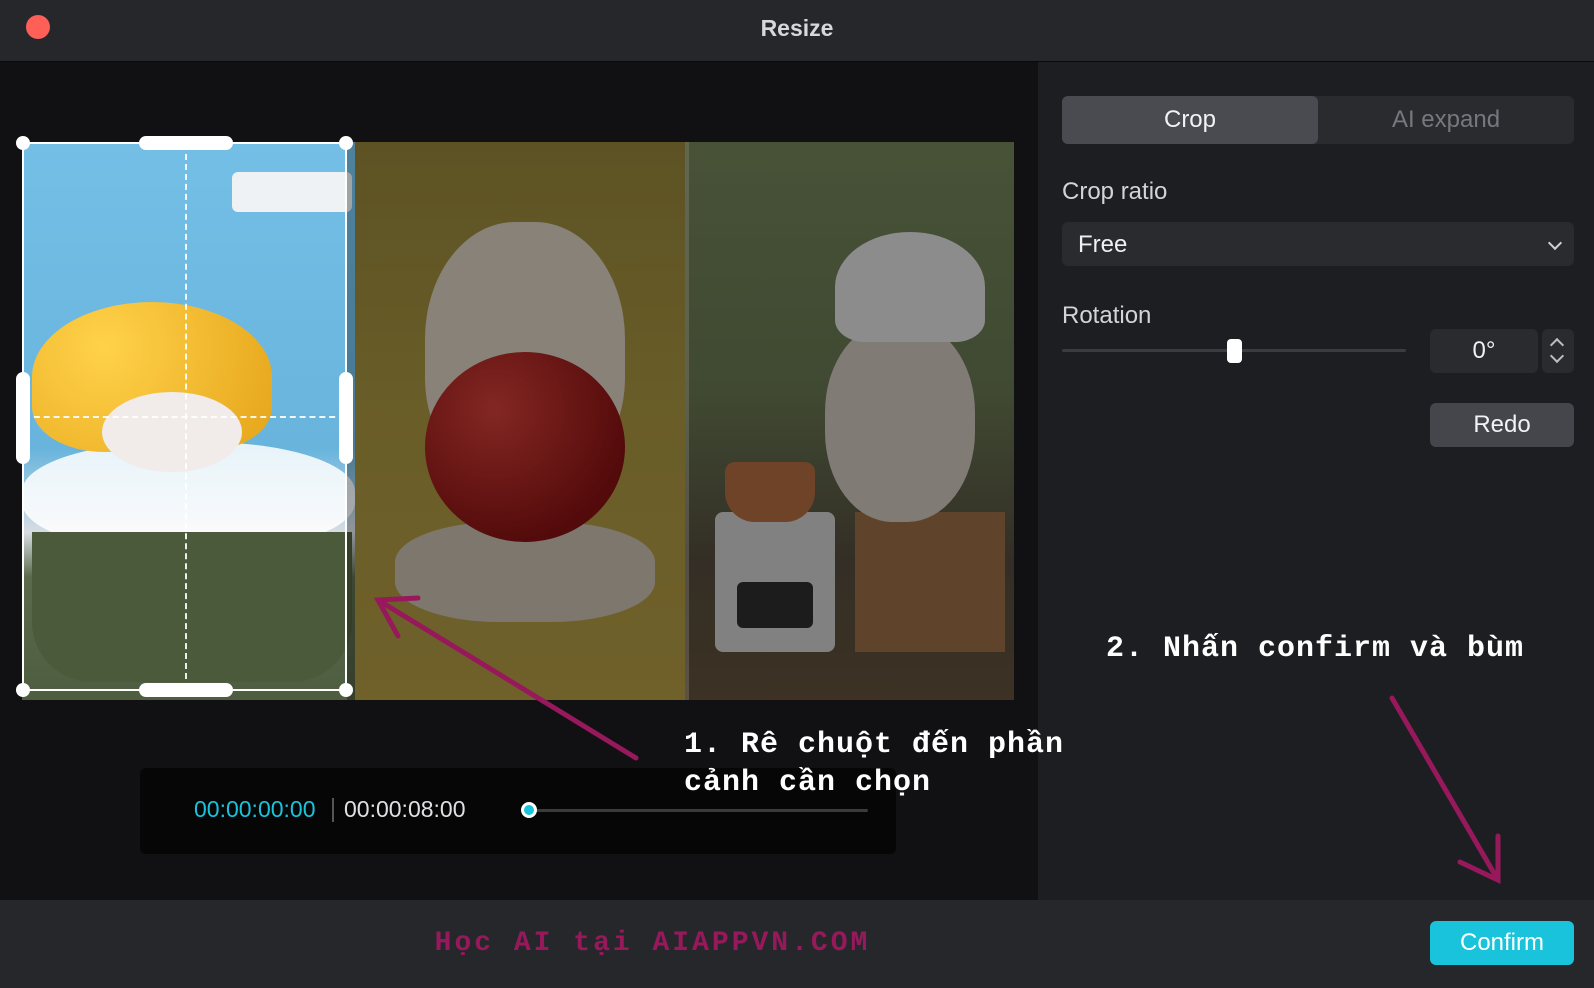 The image size is (1594, 988). What do you see at coordinates (1502, 425) in the screenshot?
I see `redo-button: Redo` at bounding box center [1502, 425].